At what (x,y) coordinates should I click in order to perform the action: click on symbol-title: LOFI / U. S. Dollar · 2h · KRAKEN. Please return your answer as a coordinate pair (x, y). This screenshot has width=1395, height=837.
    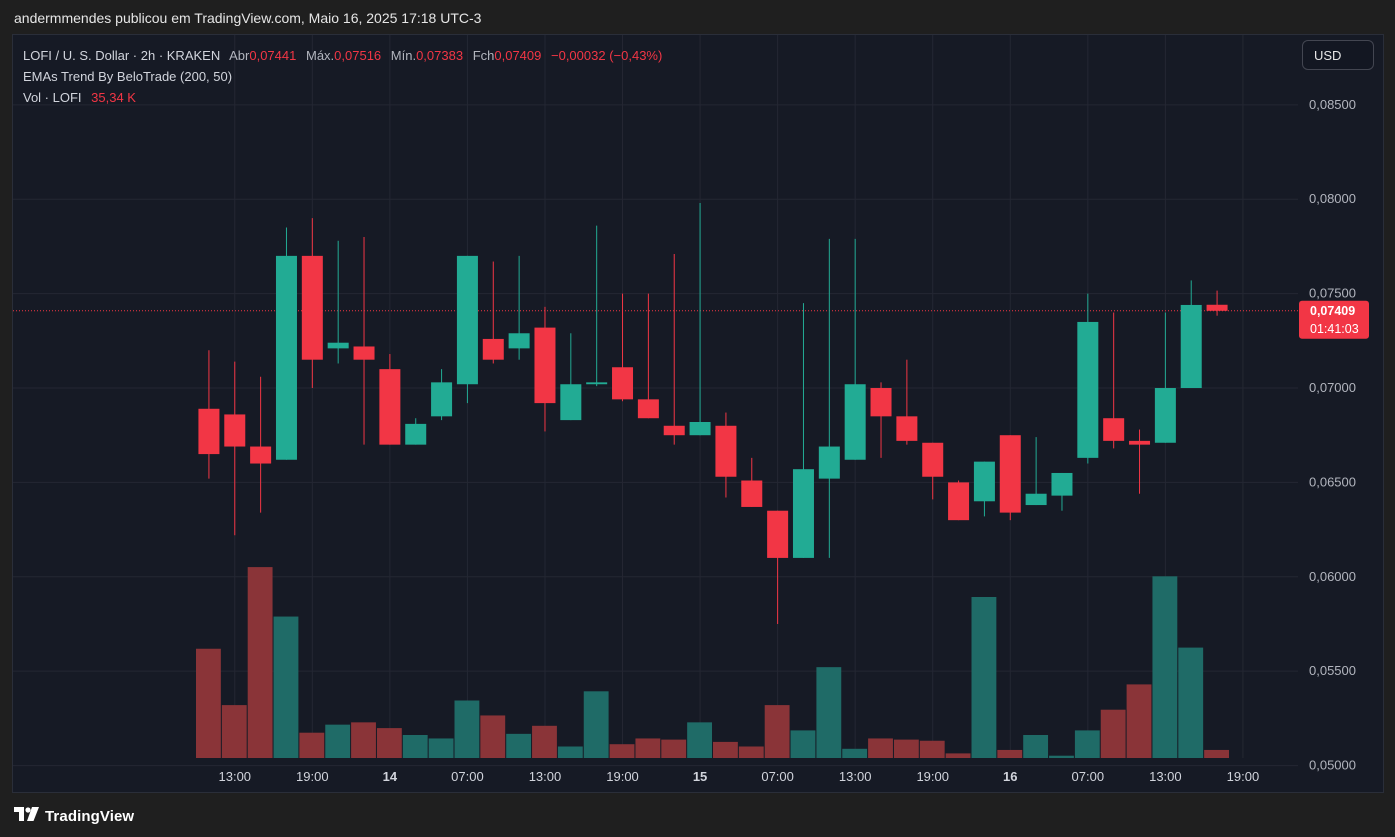
    Looking at the image, I should click on (121, 55).